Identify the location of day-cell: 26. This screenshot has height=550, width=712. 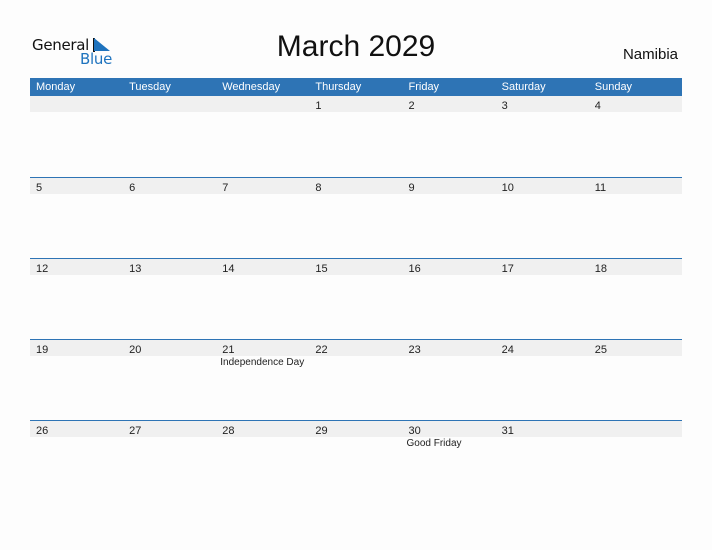
(76, 429).